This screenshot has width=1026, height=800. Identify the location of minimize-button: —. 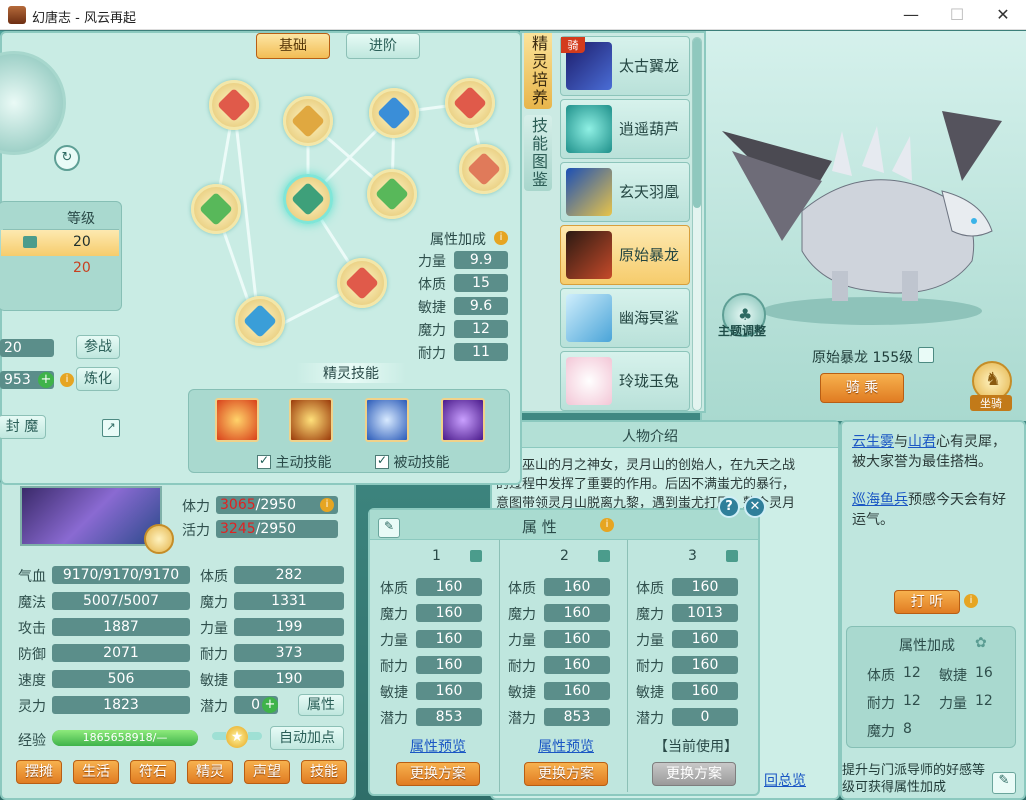
(911, 15).